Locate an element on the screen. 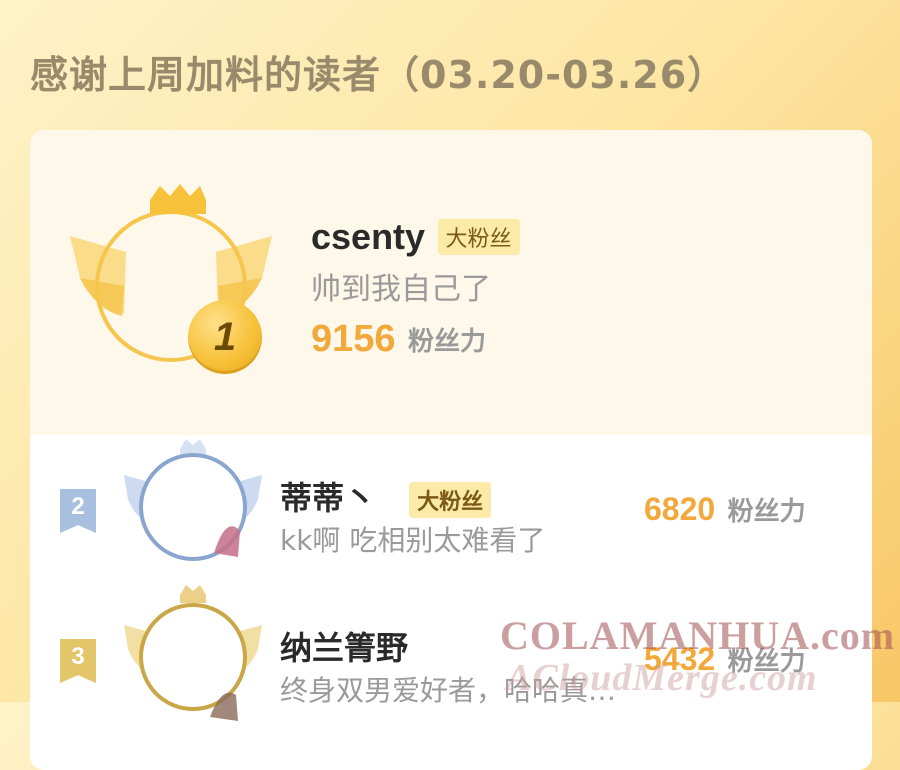 This screenshot has width=900, height=770. fan-name-text: 蒂蒂丶 is located at coordinates (328, 498).